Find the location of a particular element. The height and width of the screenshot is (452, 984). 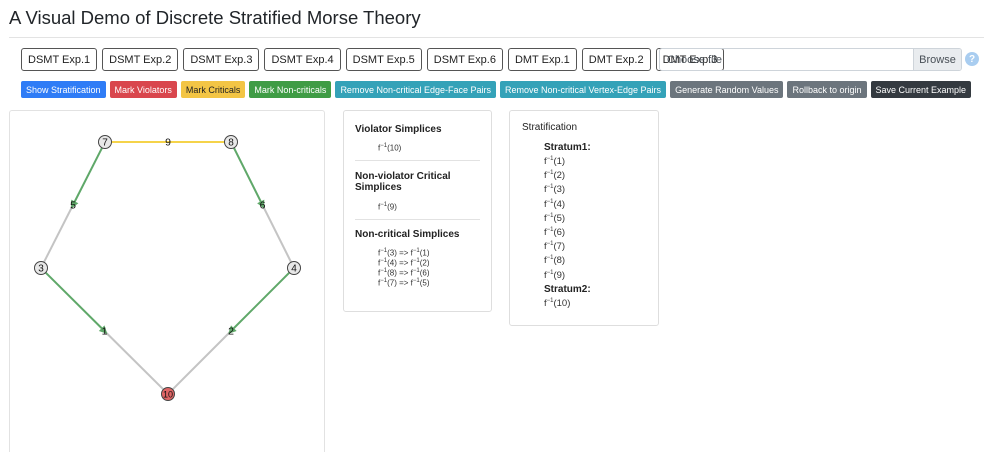

stratum-item: f−1(8) is located at coordinates (554, 260).